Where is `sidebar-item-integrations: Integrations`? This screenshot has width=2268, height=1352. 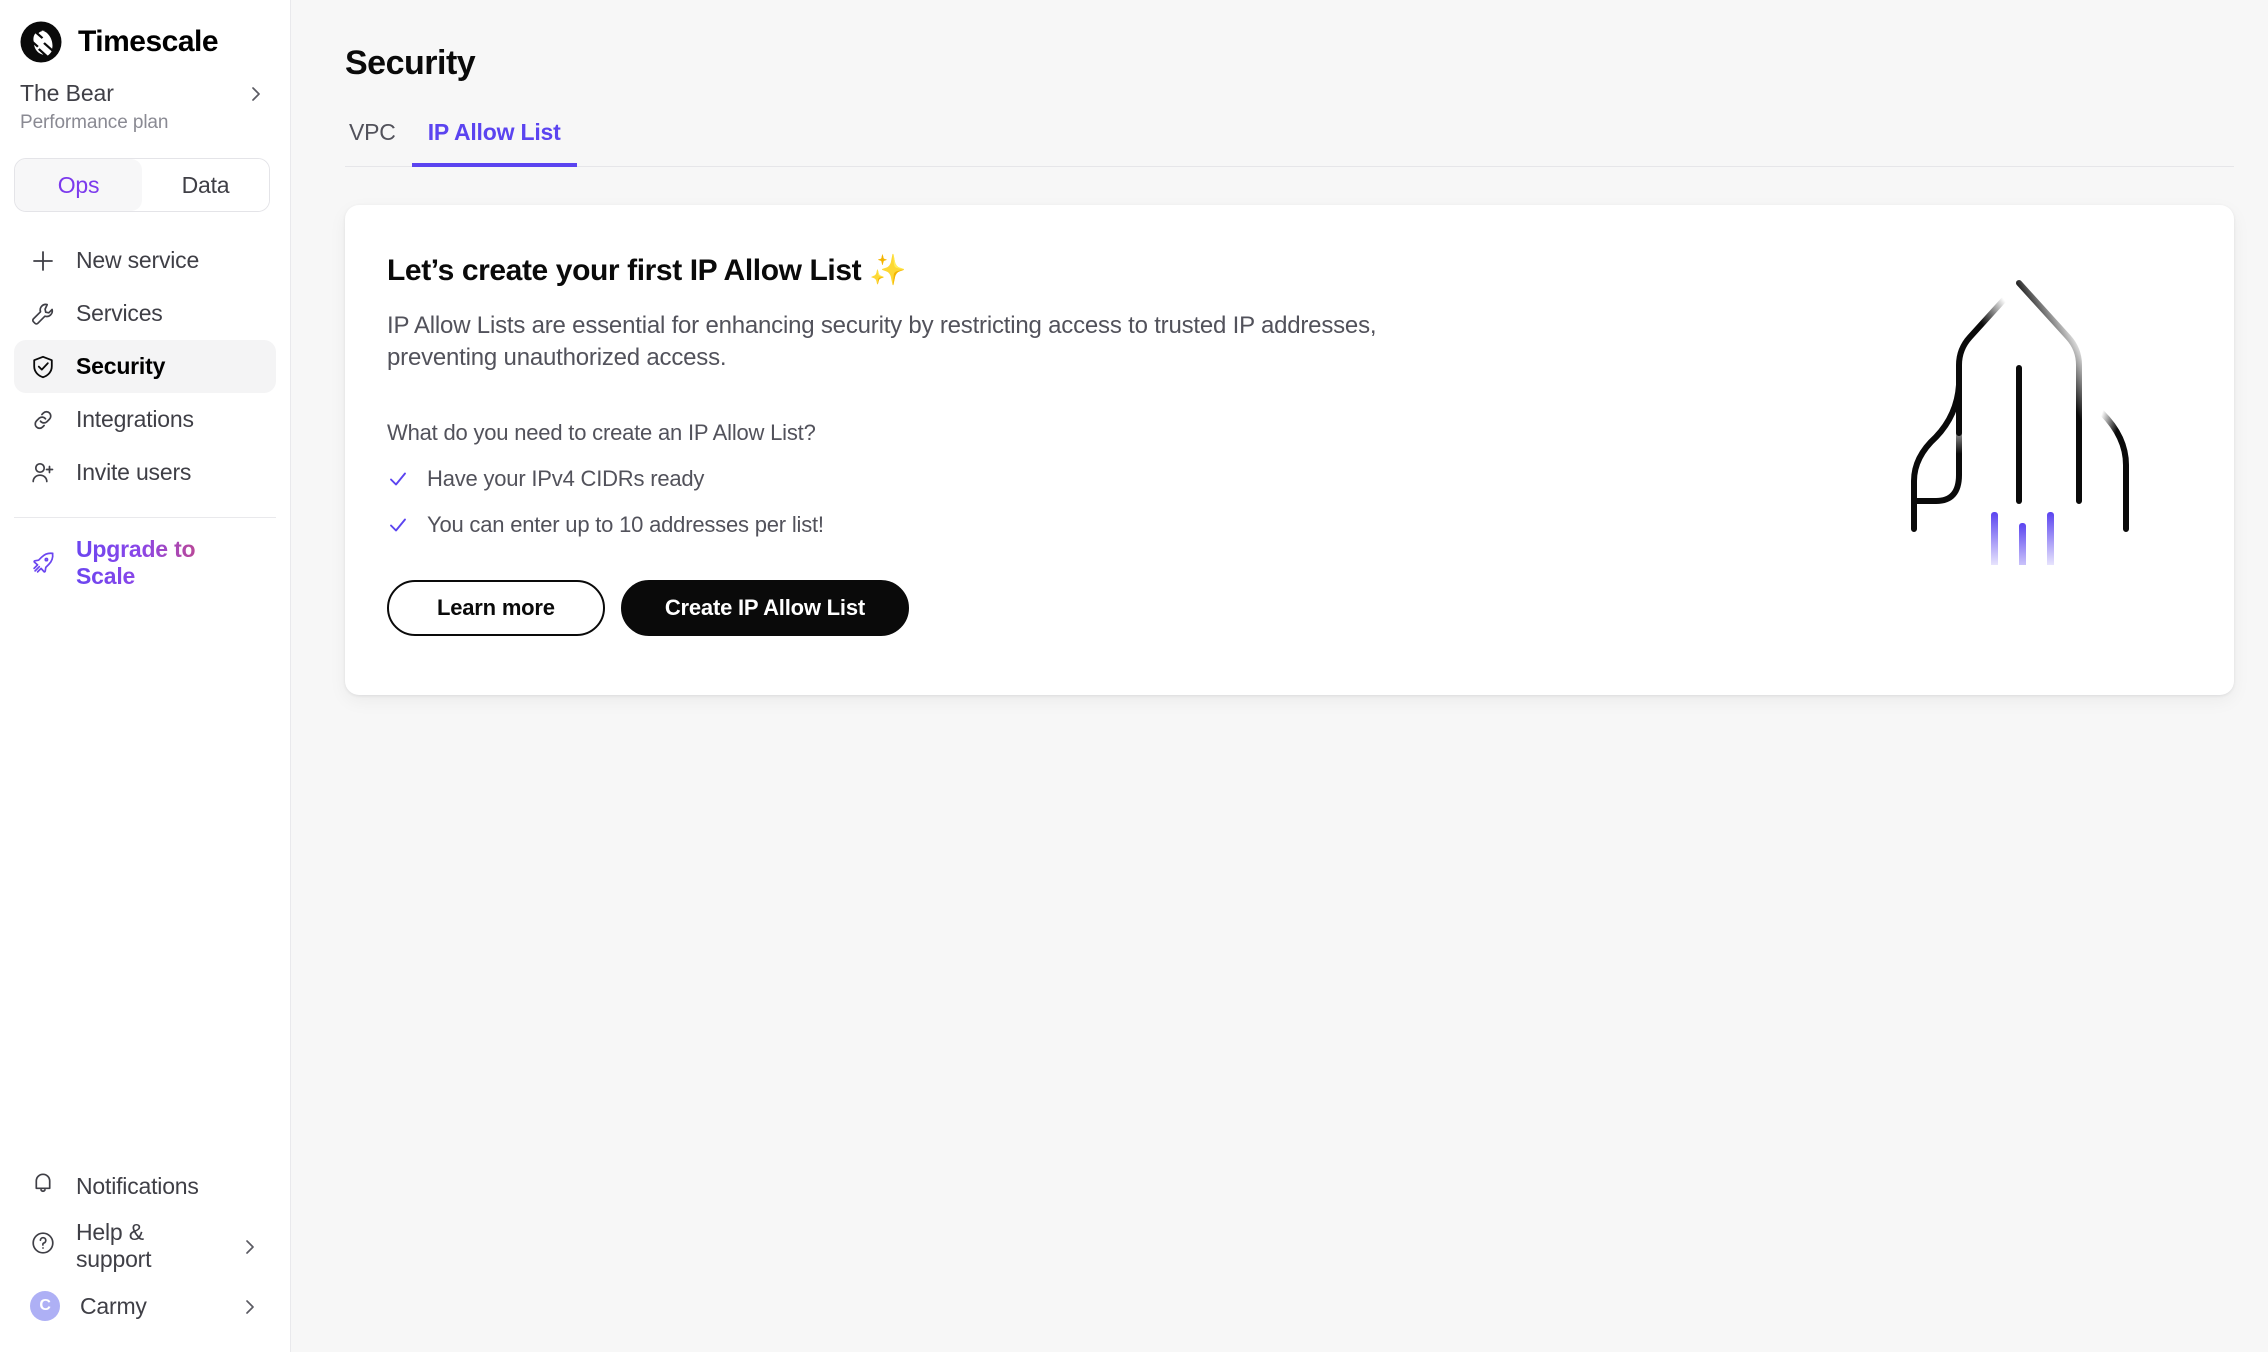
sidebar-item-integrations: Integrations is located at coordinates (145, 419).